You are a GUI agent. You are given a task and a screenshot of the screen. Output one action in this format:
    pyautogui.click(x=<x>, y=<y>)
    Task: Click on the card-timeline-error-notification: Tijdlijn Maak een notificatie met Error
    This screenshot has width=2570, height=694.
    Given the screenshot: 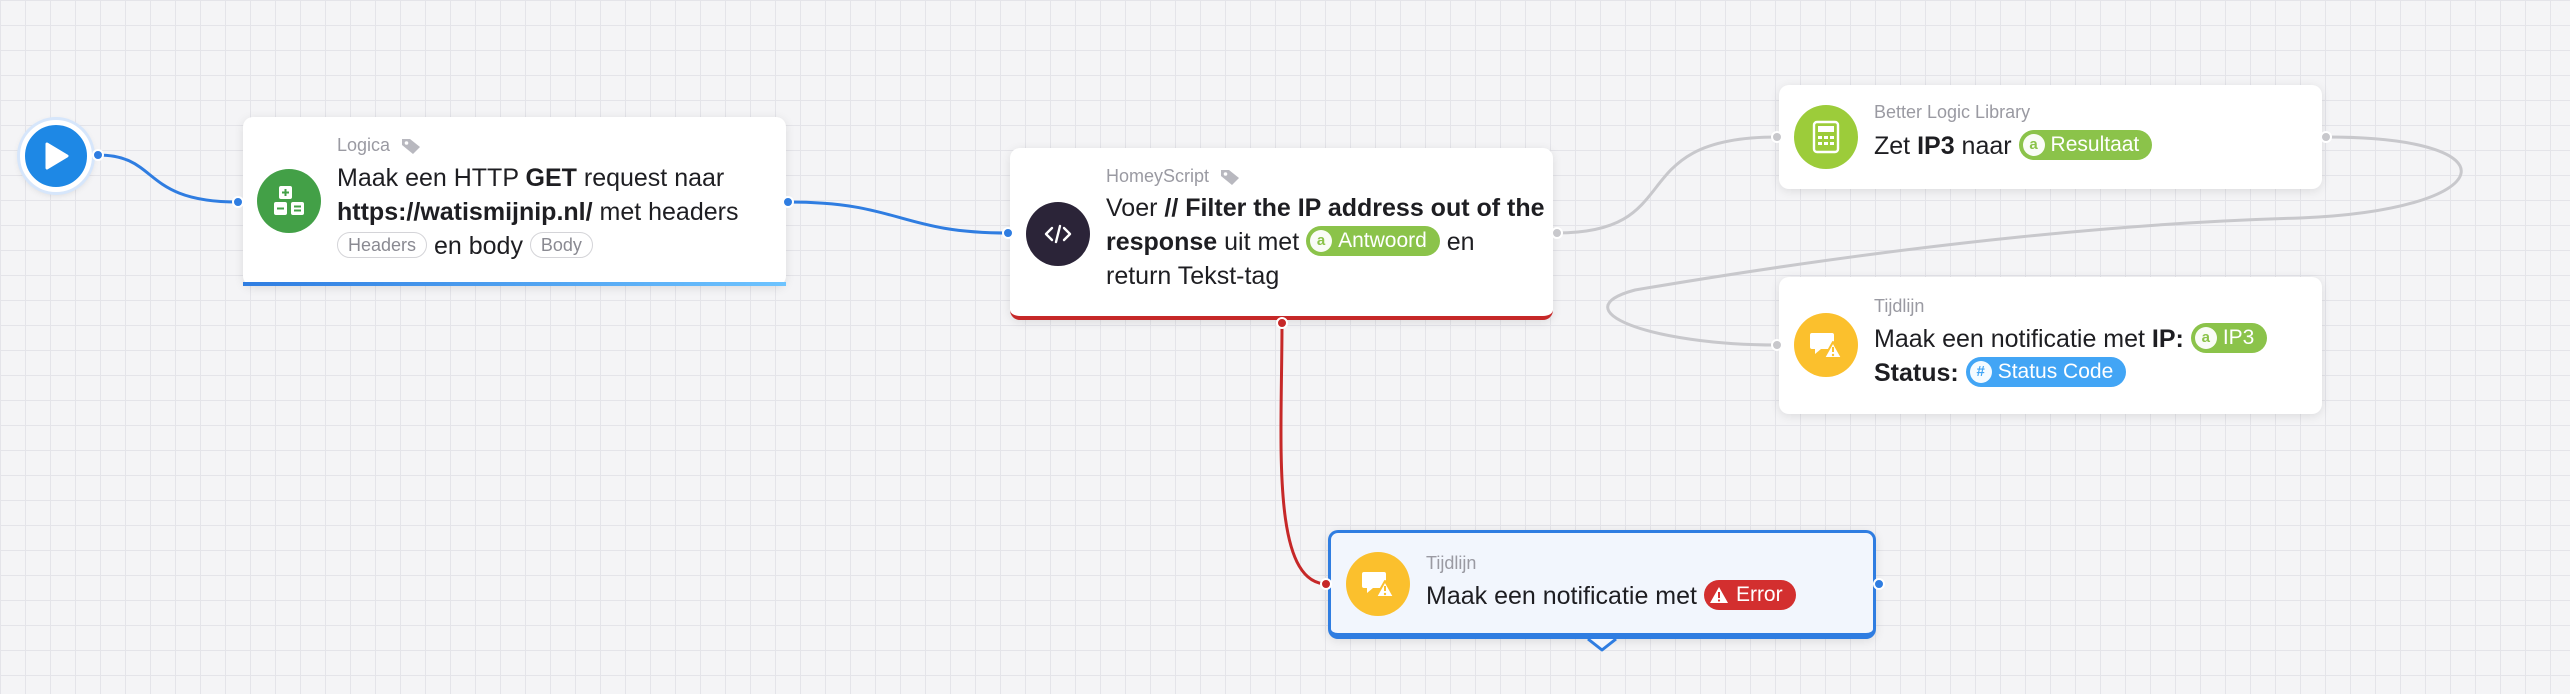 What is the action you would take?
    pyautogui.click(x=1602, y=584)
    